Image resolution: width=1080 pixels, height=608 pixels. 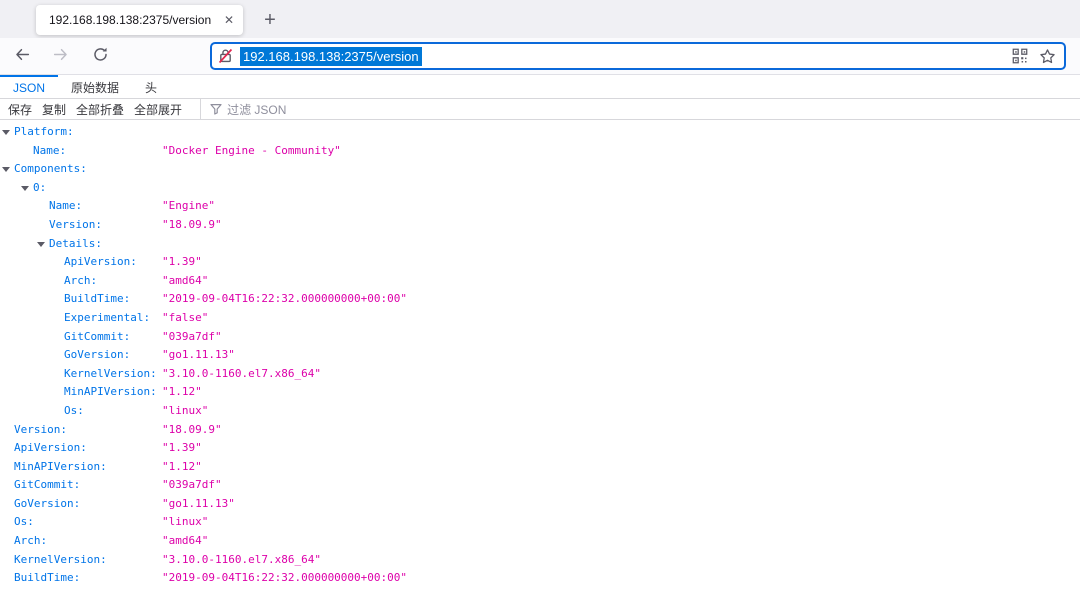 What do you see at coordinates (50, 448) in the screenshot?
I see `json-key: ApiVersion:` at bounding box center [50, 448].